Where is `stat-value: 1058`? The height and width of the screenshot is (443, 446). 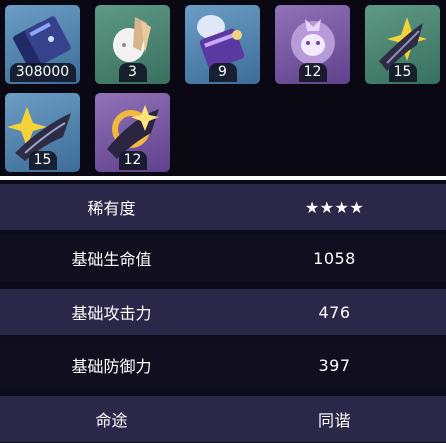 stat-value: 1058 is located at coordinates (334, 258).